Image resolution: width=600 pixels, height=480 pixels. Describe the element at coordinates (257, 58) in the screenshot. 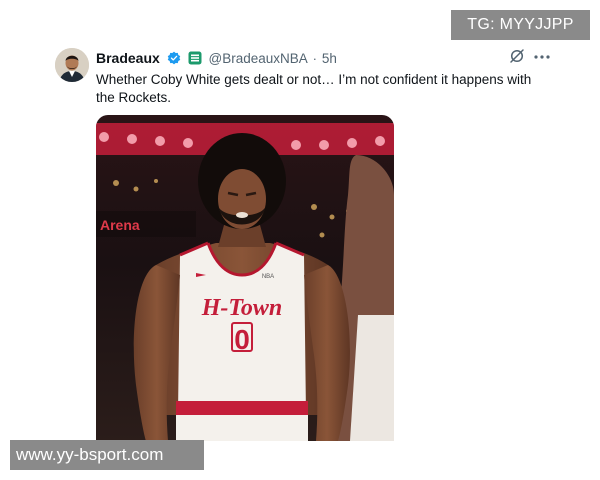

I see `handle: @BradeauxNBA` at that location.